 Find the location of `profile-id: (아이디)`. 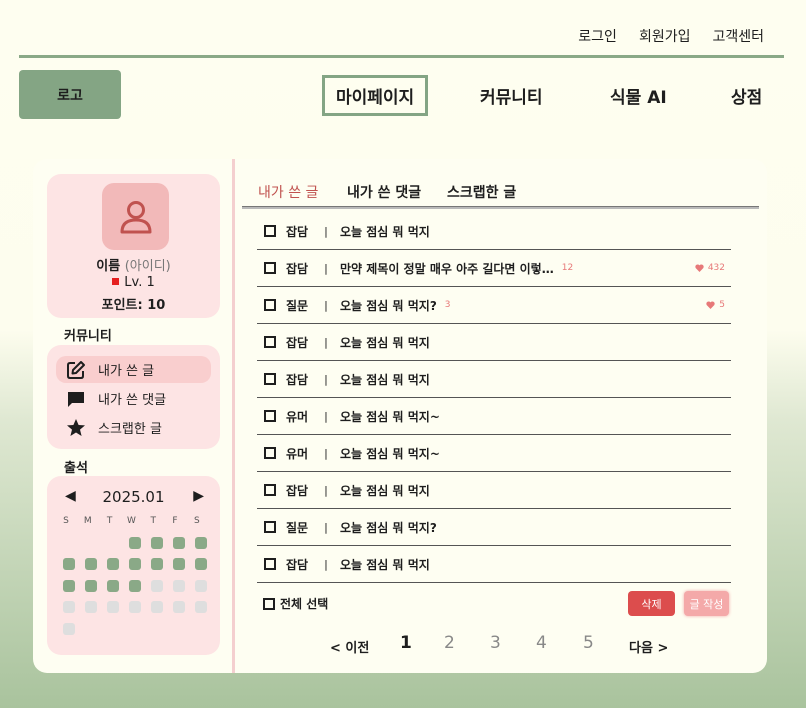

profile-id: (아이디) is located at coordinates (147, 266).